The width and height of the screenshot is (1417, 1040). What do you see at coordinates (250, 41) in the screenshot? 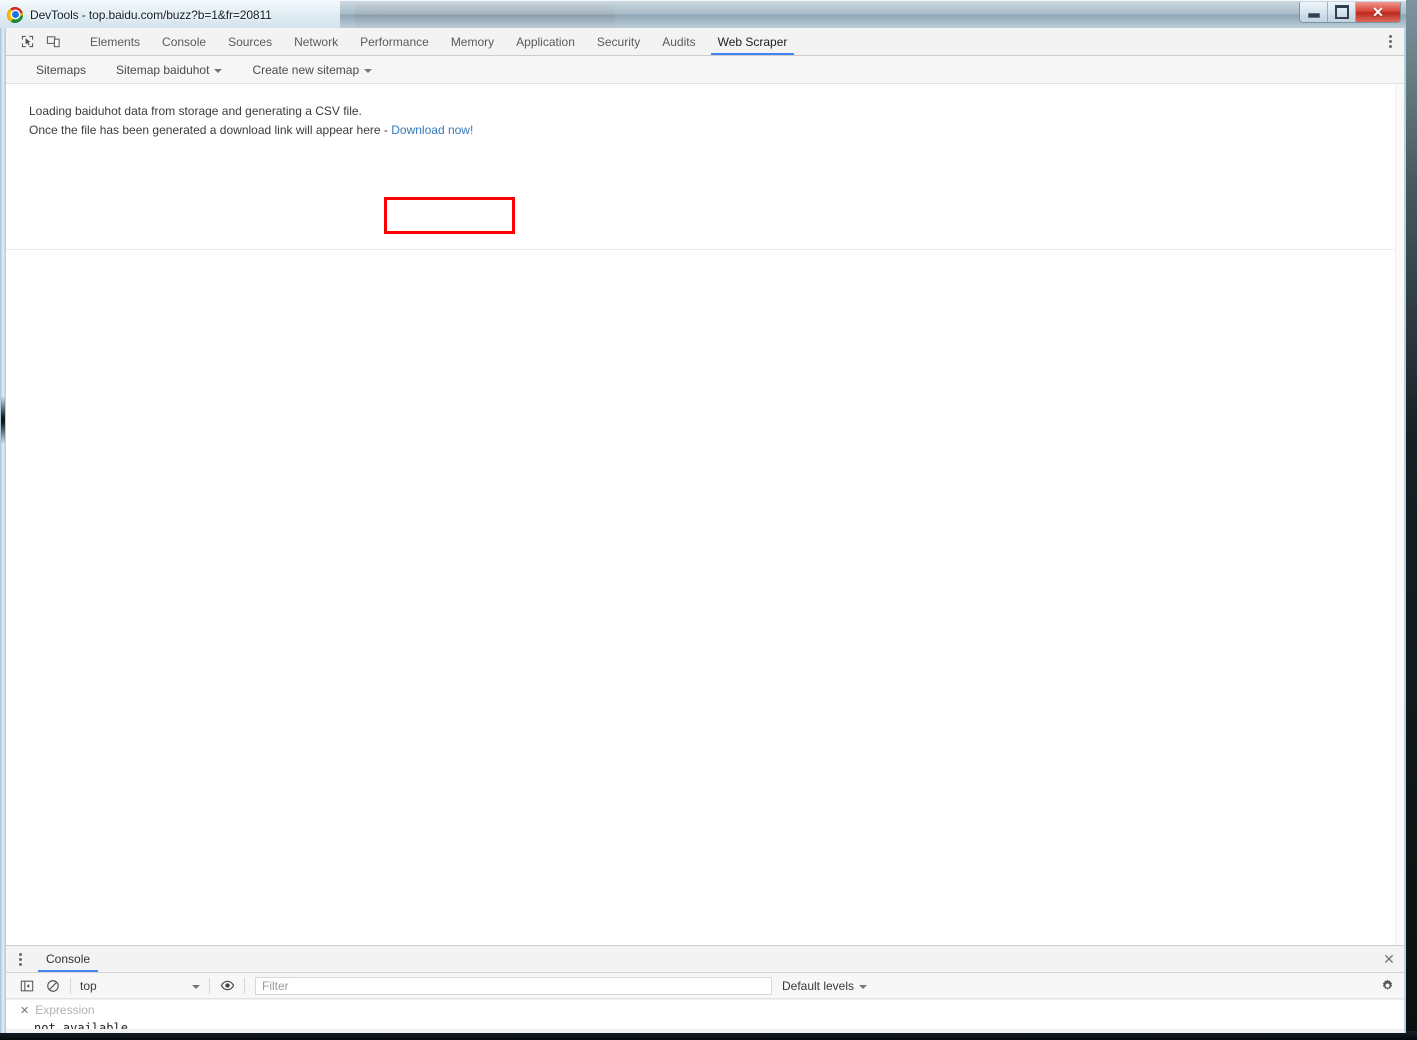
I see `tab-sources: Sources` at bounding box center [250, 41].